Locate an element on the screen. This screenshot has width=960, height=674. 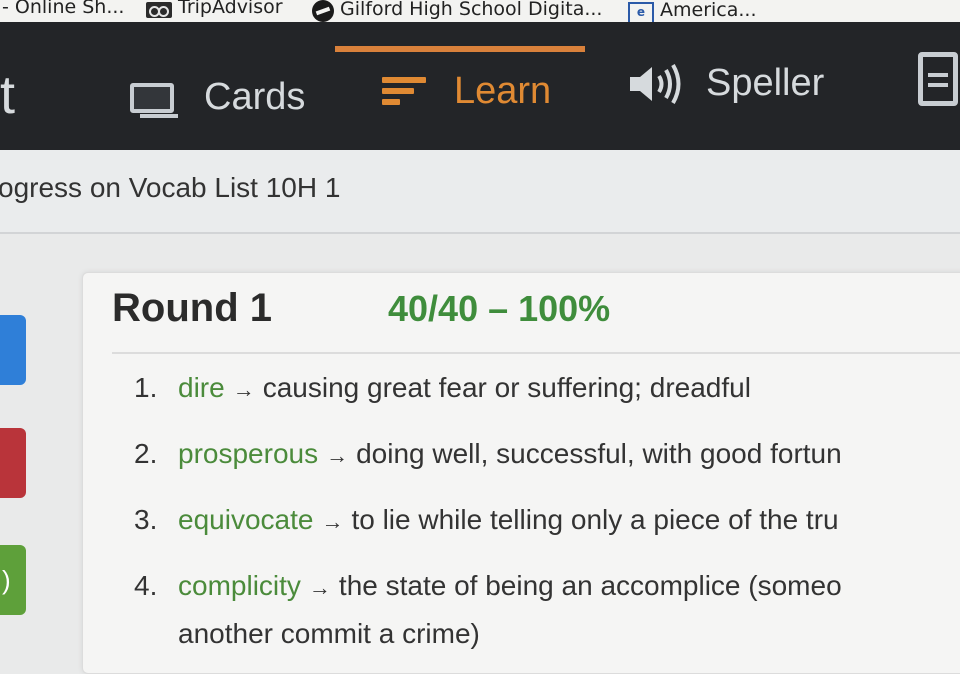
nav-cards: Cards is located at coordinates (217, 97).